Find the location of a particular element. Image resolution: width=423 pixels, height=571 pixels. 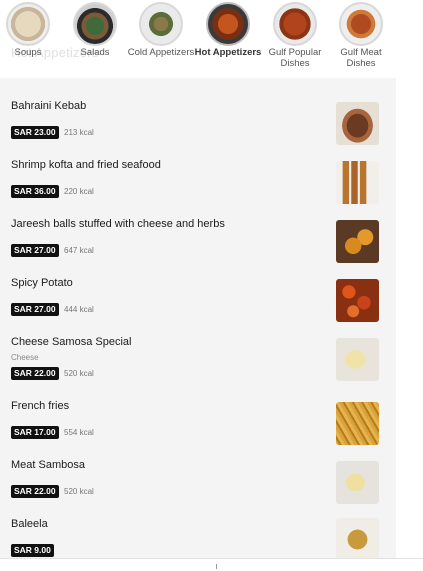

soups-thumbnail is located at coordinates (28, 24).